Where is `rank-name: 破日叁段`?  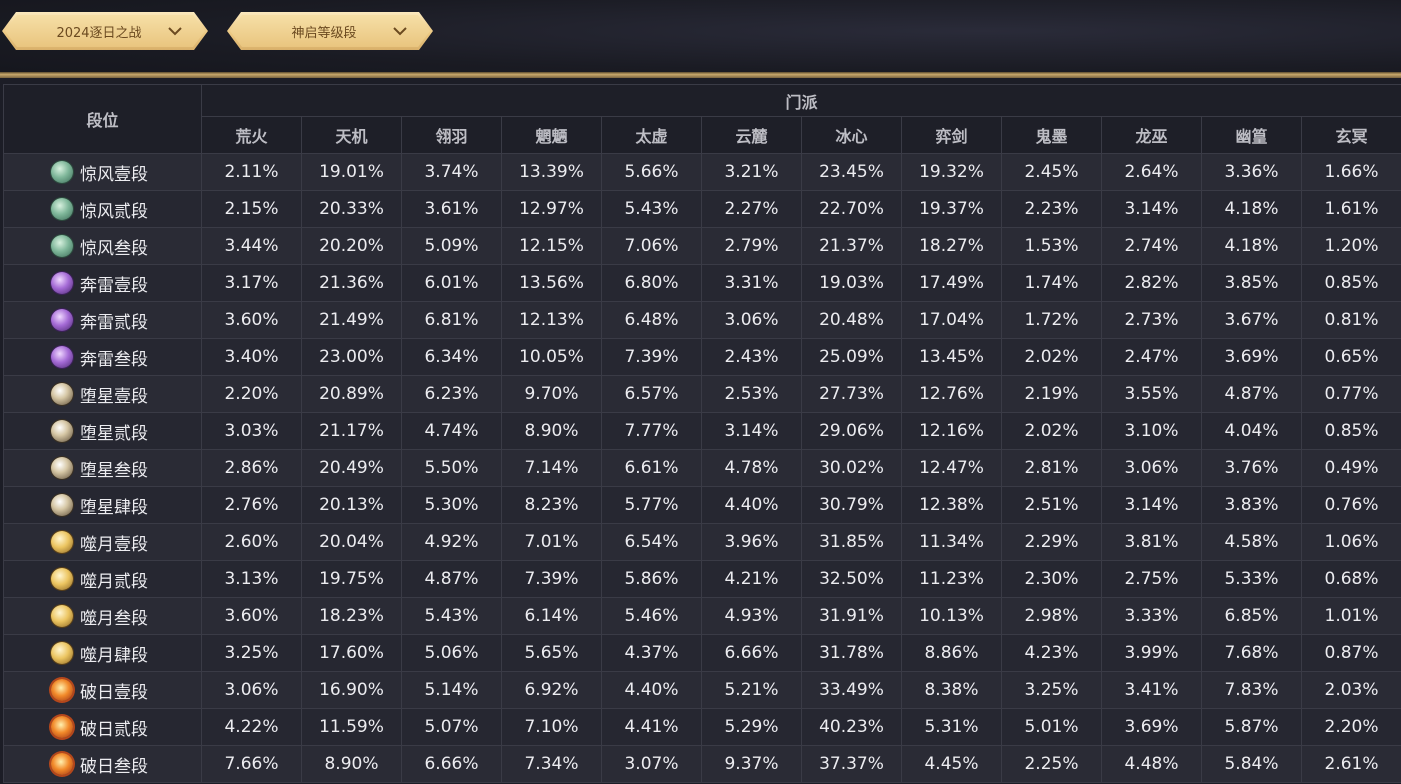
rank-name: 破日叁段 is located at coordinates (114, 766).